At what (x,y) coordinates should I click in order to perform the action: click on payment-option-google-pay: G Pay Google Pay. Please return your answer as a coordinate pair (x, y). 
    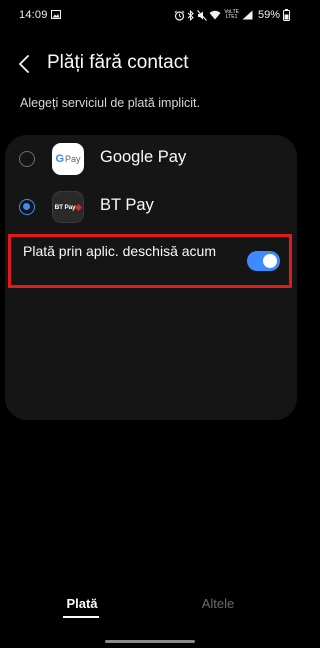
    Looking at the image, I should click on (151, 159).